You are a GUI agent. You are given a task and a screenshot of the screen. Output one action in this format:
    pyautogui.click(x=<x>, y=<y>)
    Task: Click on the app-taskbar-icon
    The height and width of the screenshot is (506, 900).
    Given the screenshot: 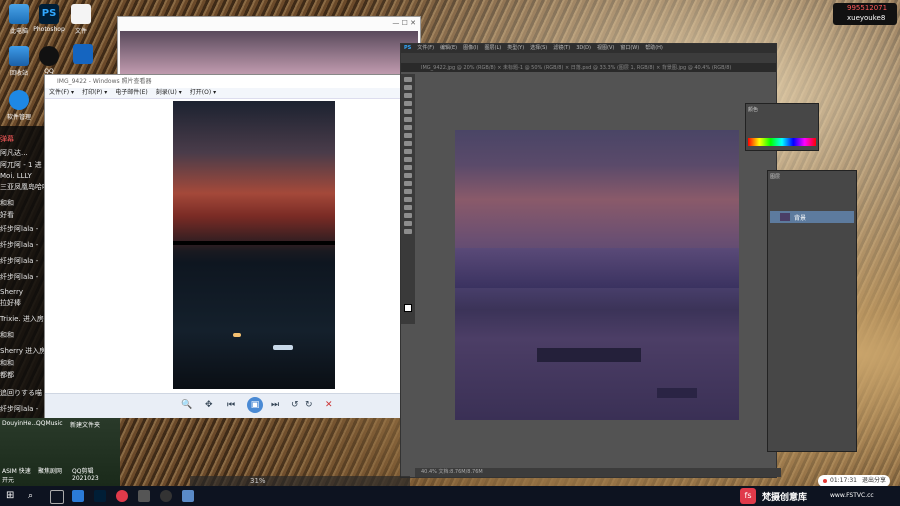 What is the action you would take?
    pyautogui.click(x=122, y=496)
    